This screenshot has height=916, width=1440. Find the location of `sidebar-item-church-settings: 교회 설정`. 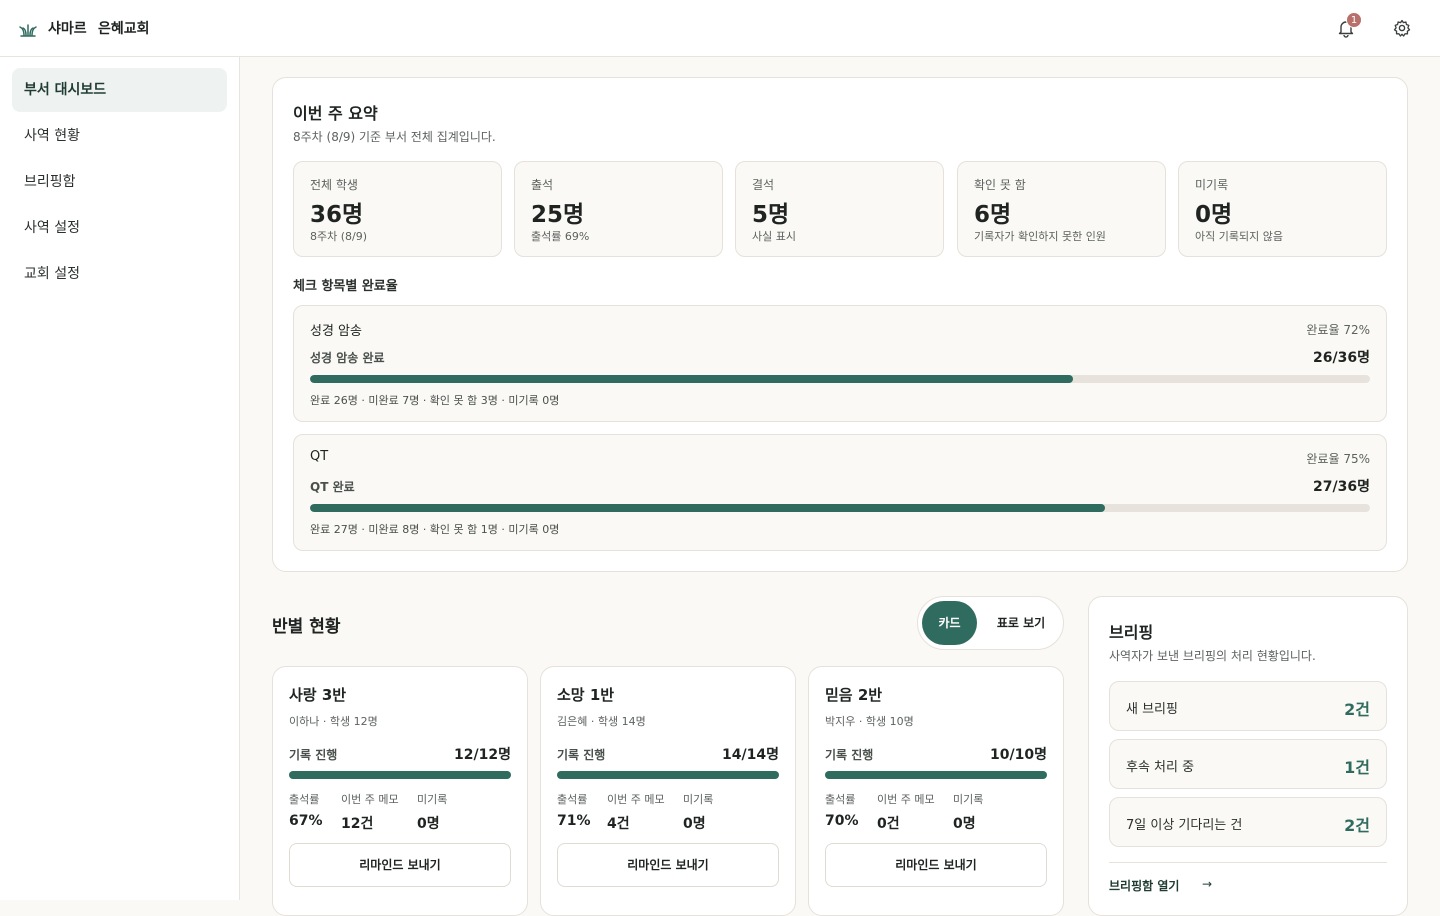

sidebar-item-church-settings: 교회 설정 is located at coordinates (119, 274).